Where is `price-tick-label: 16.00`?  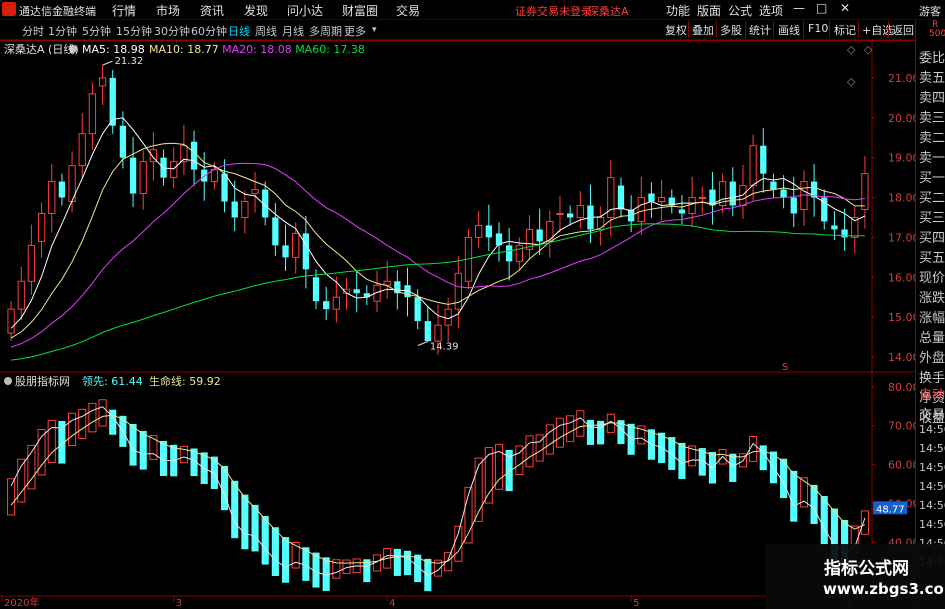 price-tick-label: 16.00 is located at coordinates (901, 277).